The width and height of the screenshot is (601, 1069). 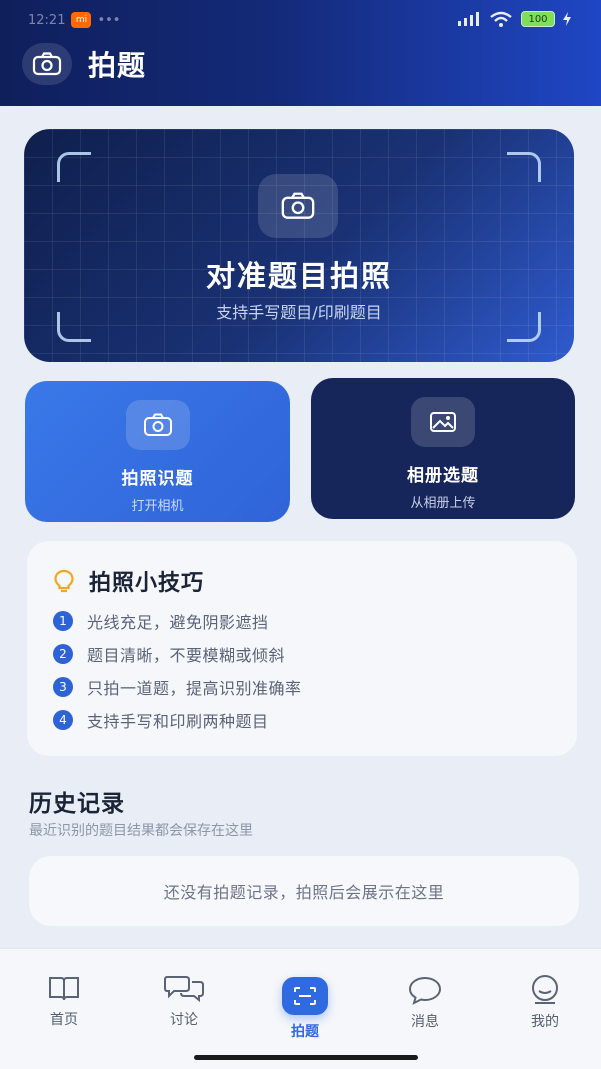 I want to click on tip-text: 只拍一道题，提高识别准确率, so click(x=194, y=688).